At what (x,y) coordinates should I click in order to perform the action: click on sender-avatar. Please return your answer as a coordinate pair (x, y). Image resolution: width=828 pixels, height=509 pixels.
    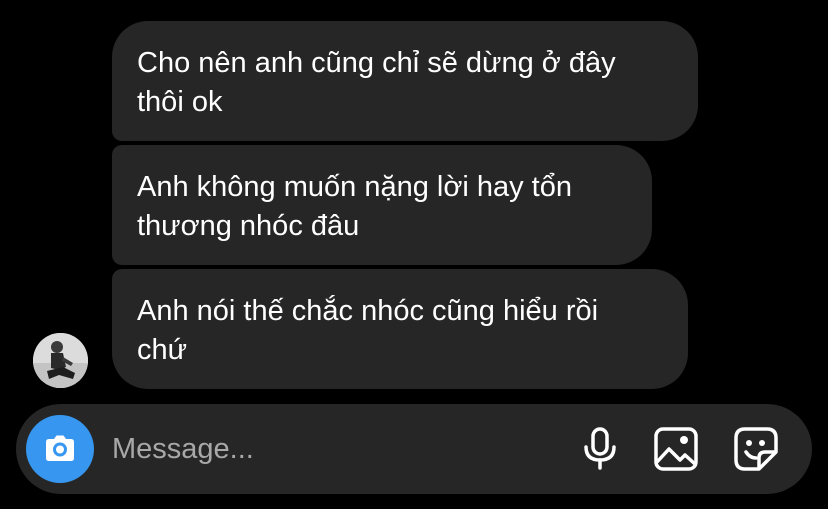
    Looking at the image, I should click on (60, 360).